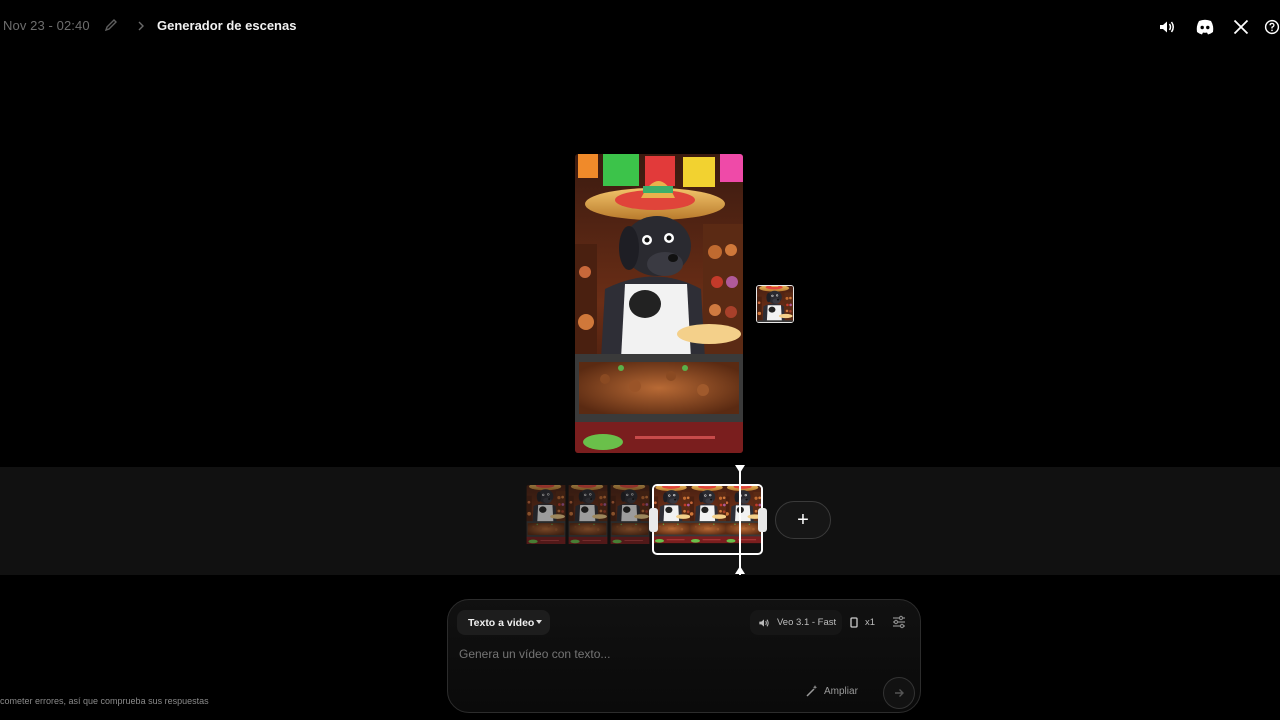 Image resolution: width=1280 pixels, height=720 pixels. Describe the element at coordinates (870, 622) in the screenshot. I see `output-count-label: x1` at that location.